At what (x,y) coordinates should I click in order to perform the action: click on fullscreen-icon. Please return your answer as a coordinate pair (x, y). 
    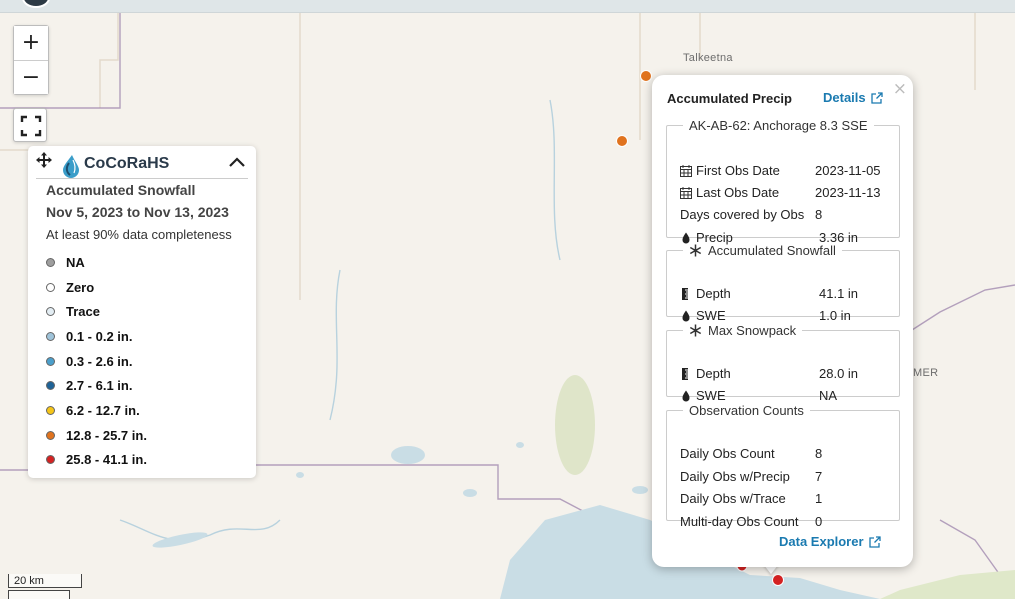
    Looking at the image, I should click on (31, 126).